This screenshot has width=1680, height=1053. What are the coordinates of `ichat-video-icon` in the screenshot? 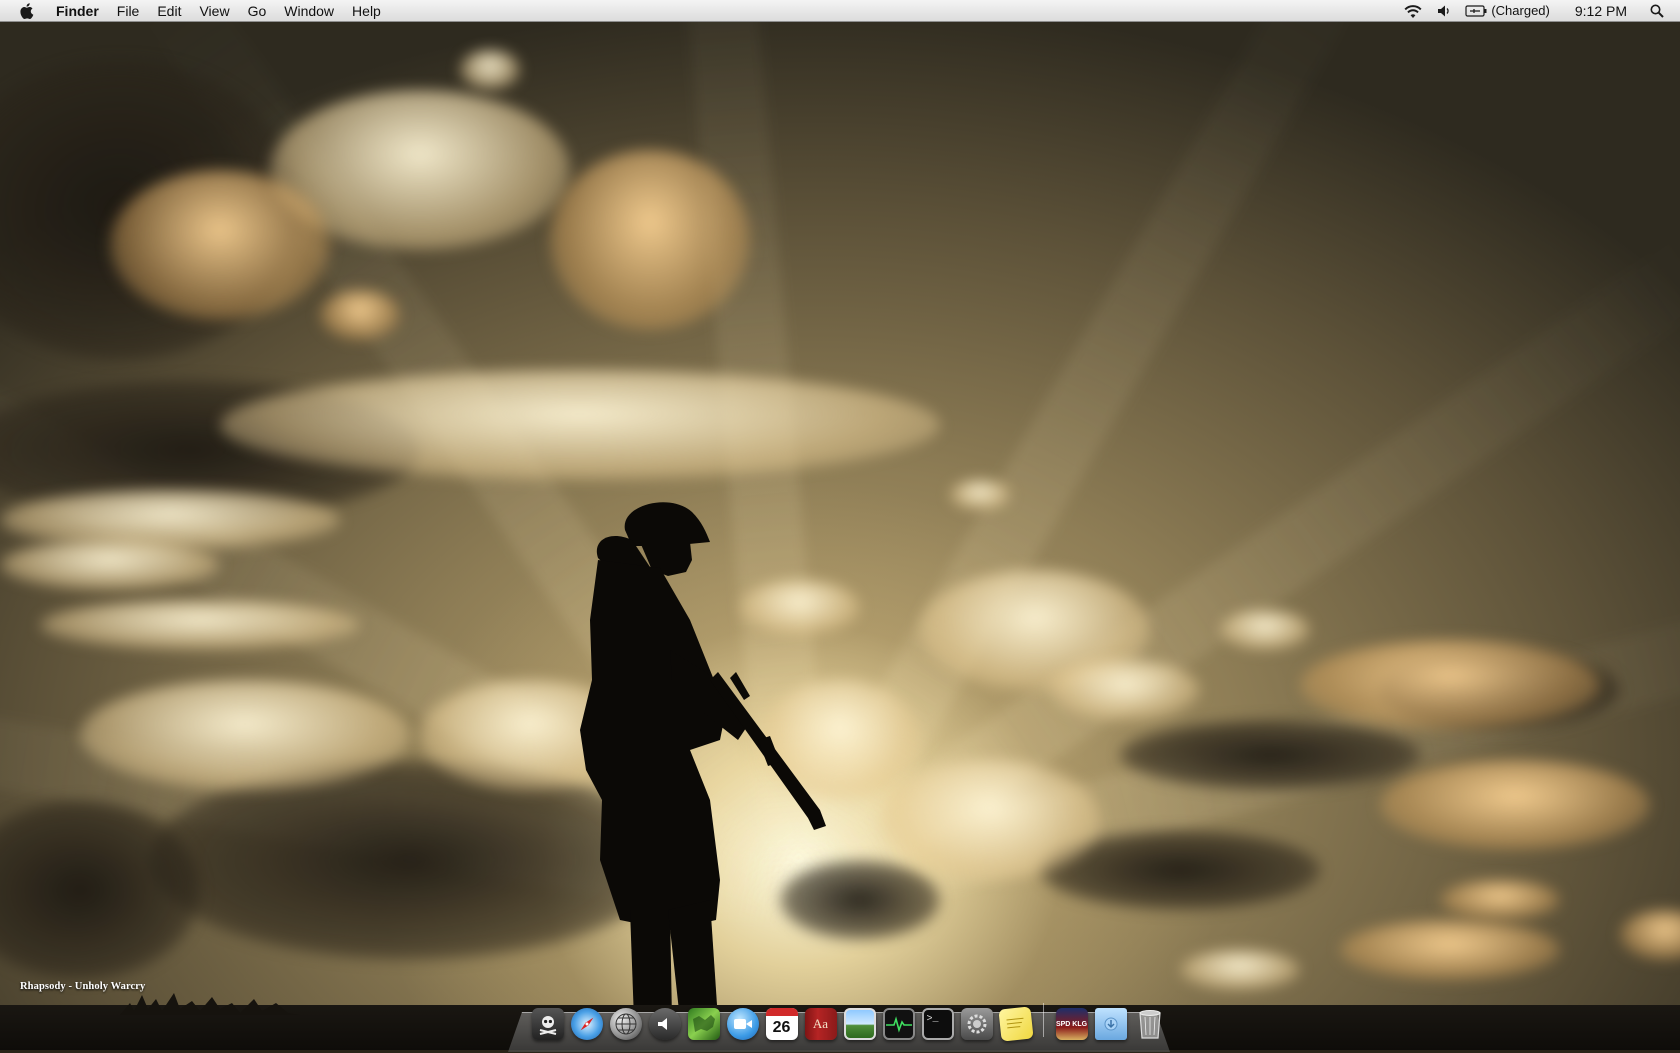 It's located at (742, 1024).